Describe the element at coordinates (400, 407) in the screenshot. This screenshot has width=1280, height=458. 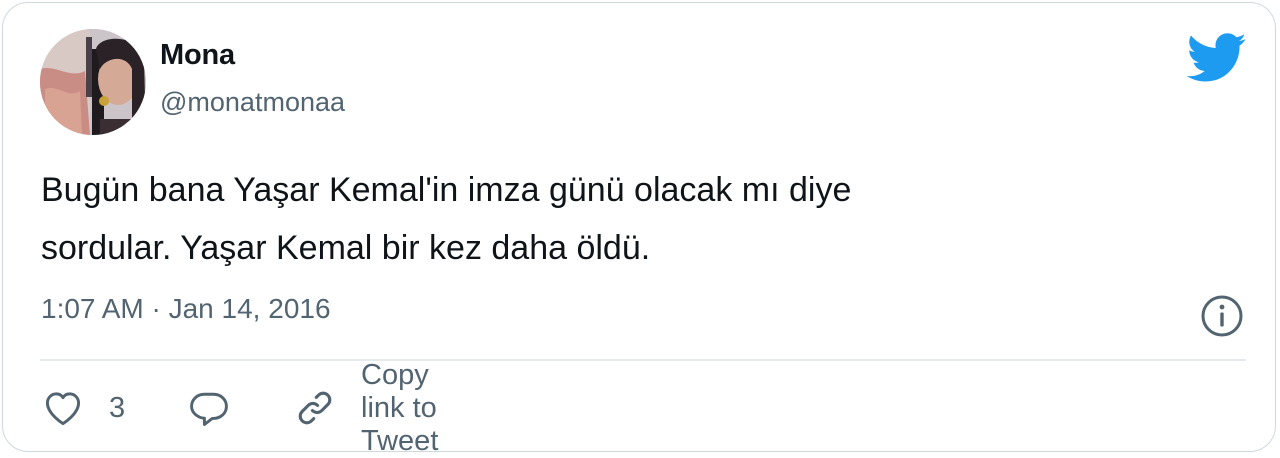
I see `copy-link-label: Copy link to Tweet` at that location.